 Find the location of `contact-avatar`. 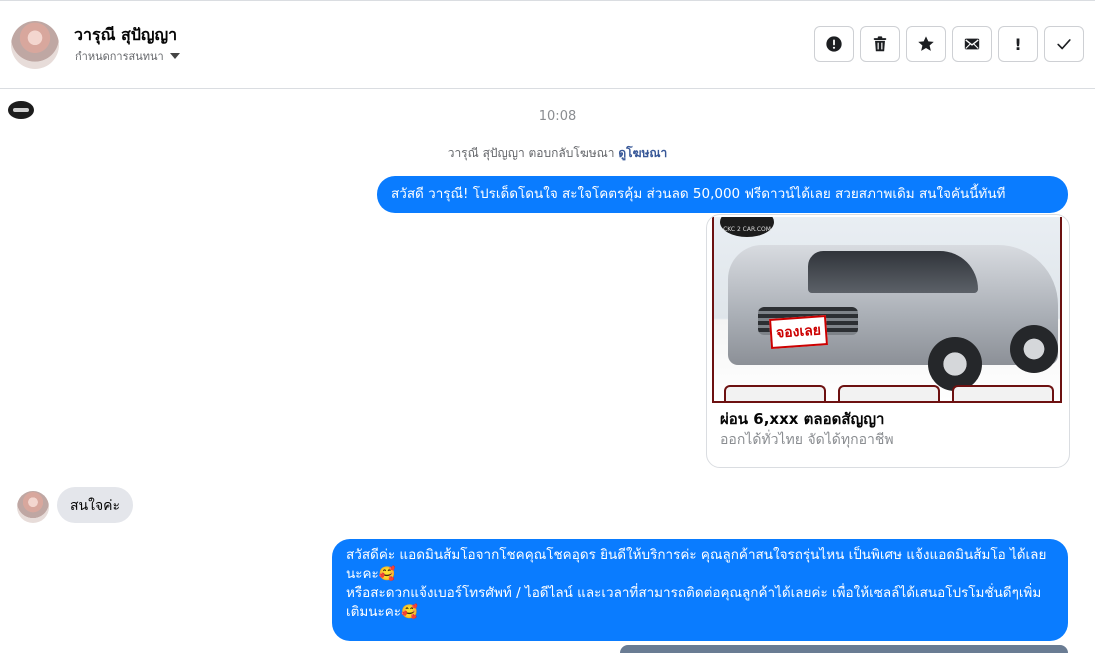

contact-avatar is located at coordinates (35, 45).